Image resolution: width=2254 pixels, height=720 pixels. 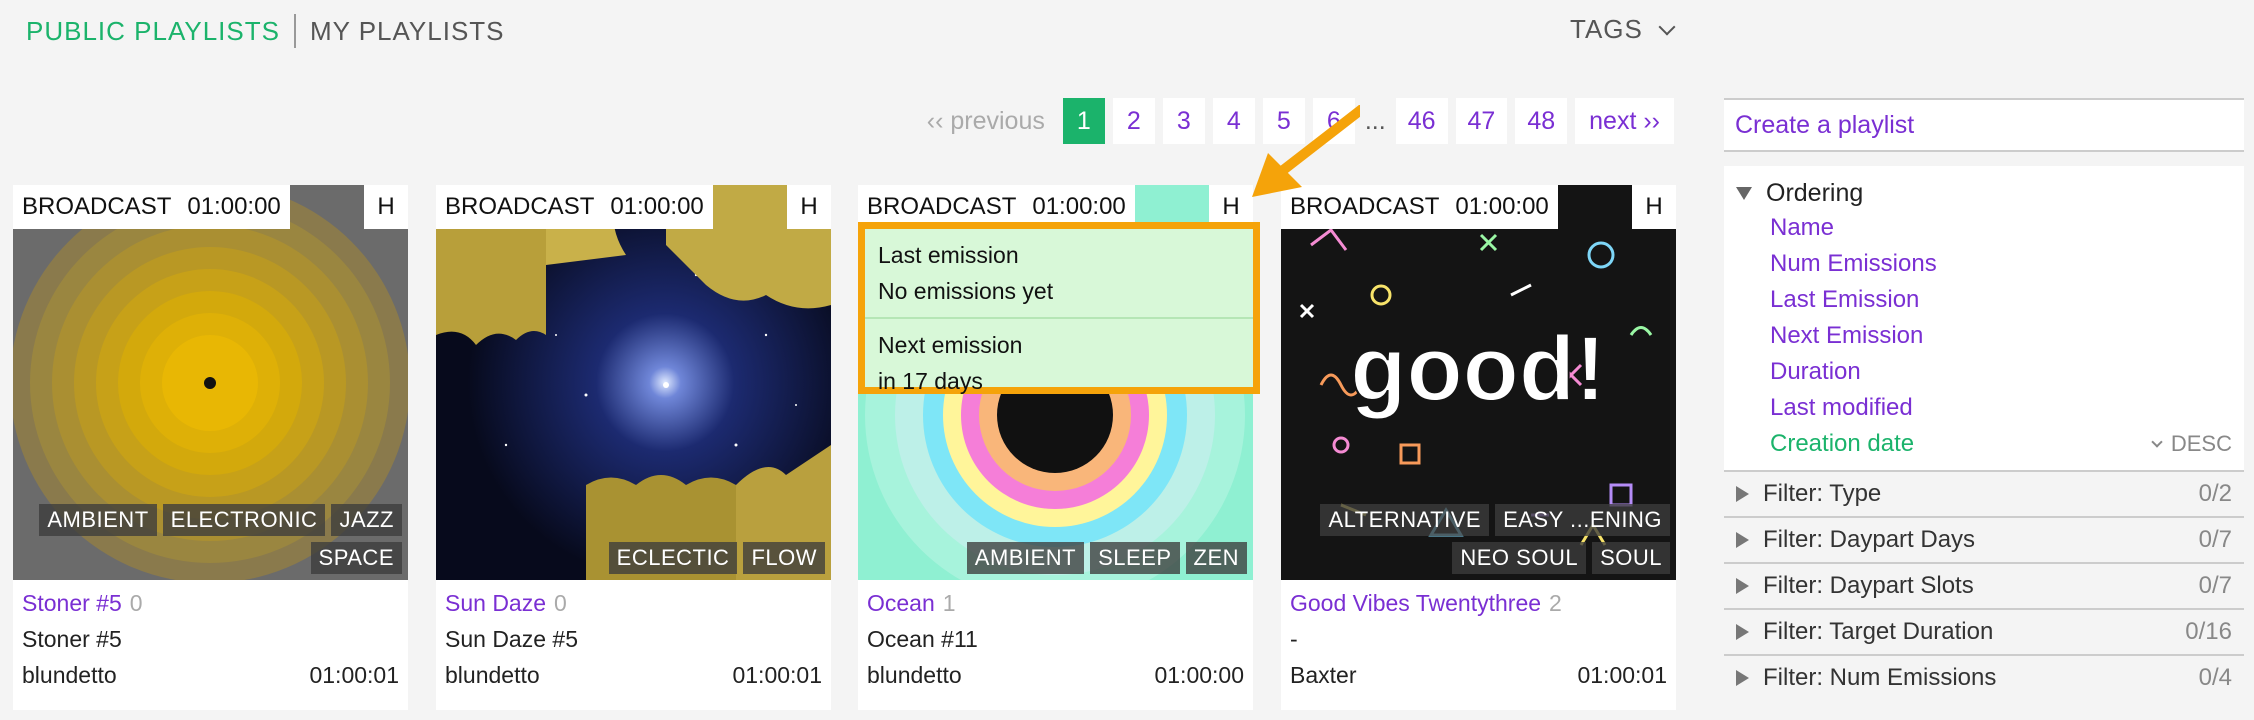 I want to click on space-curtains-artwork, so click(x=633, y=382).